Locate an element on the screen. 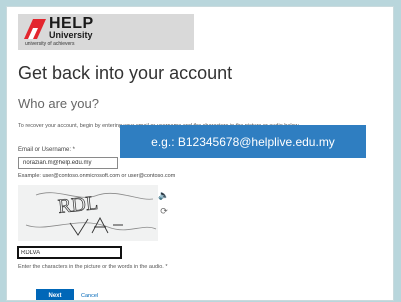 This screenshot has width=401, height=302. captcha-drawing: RDL is located at coordinates (91, 214).